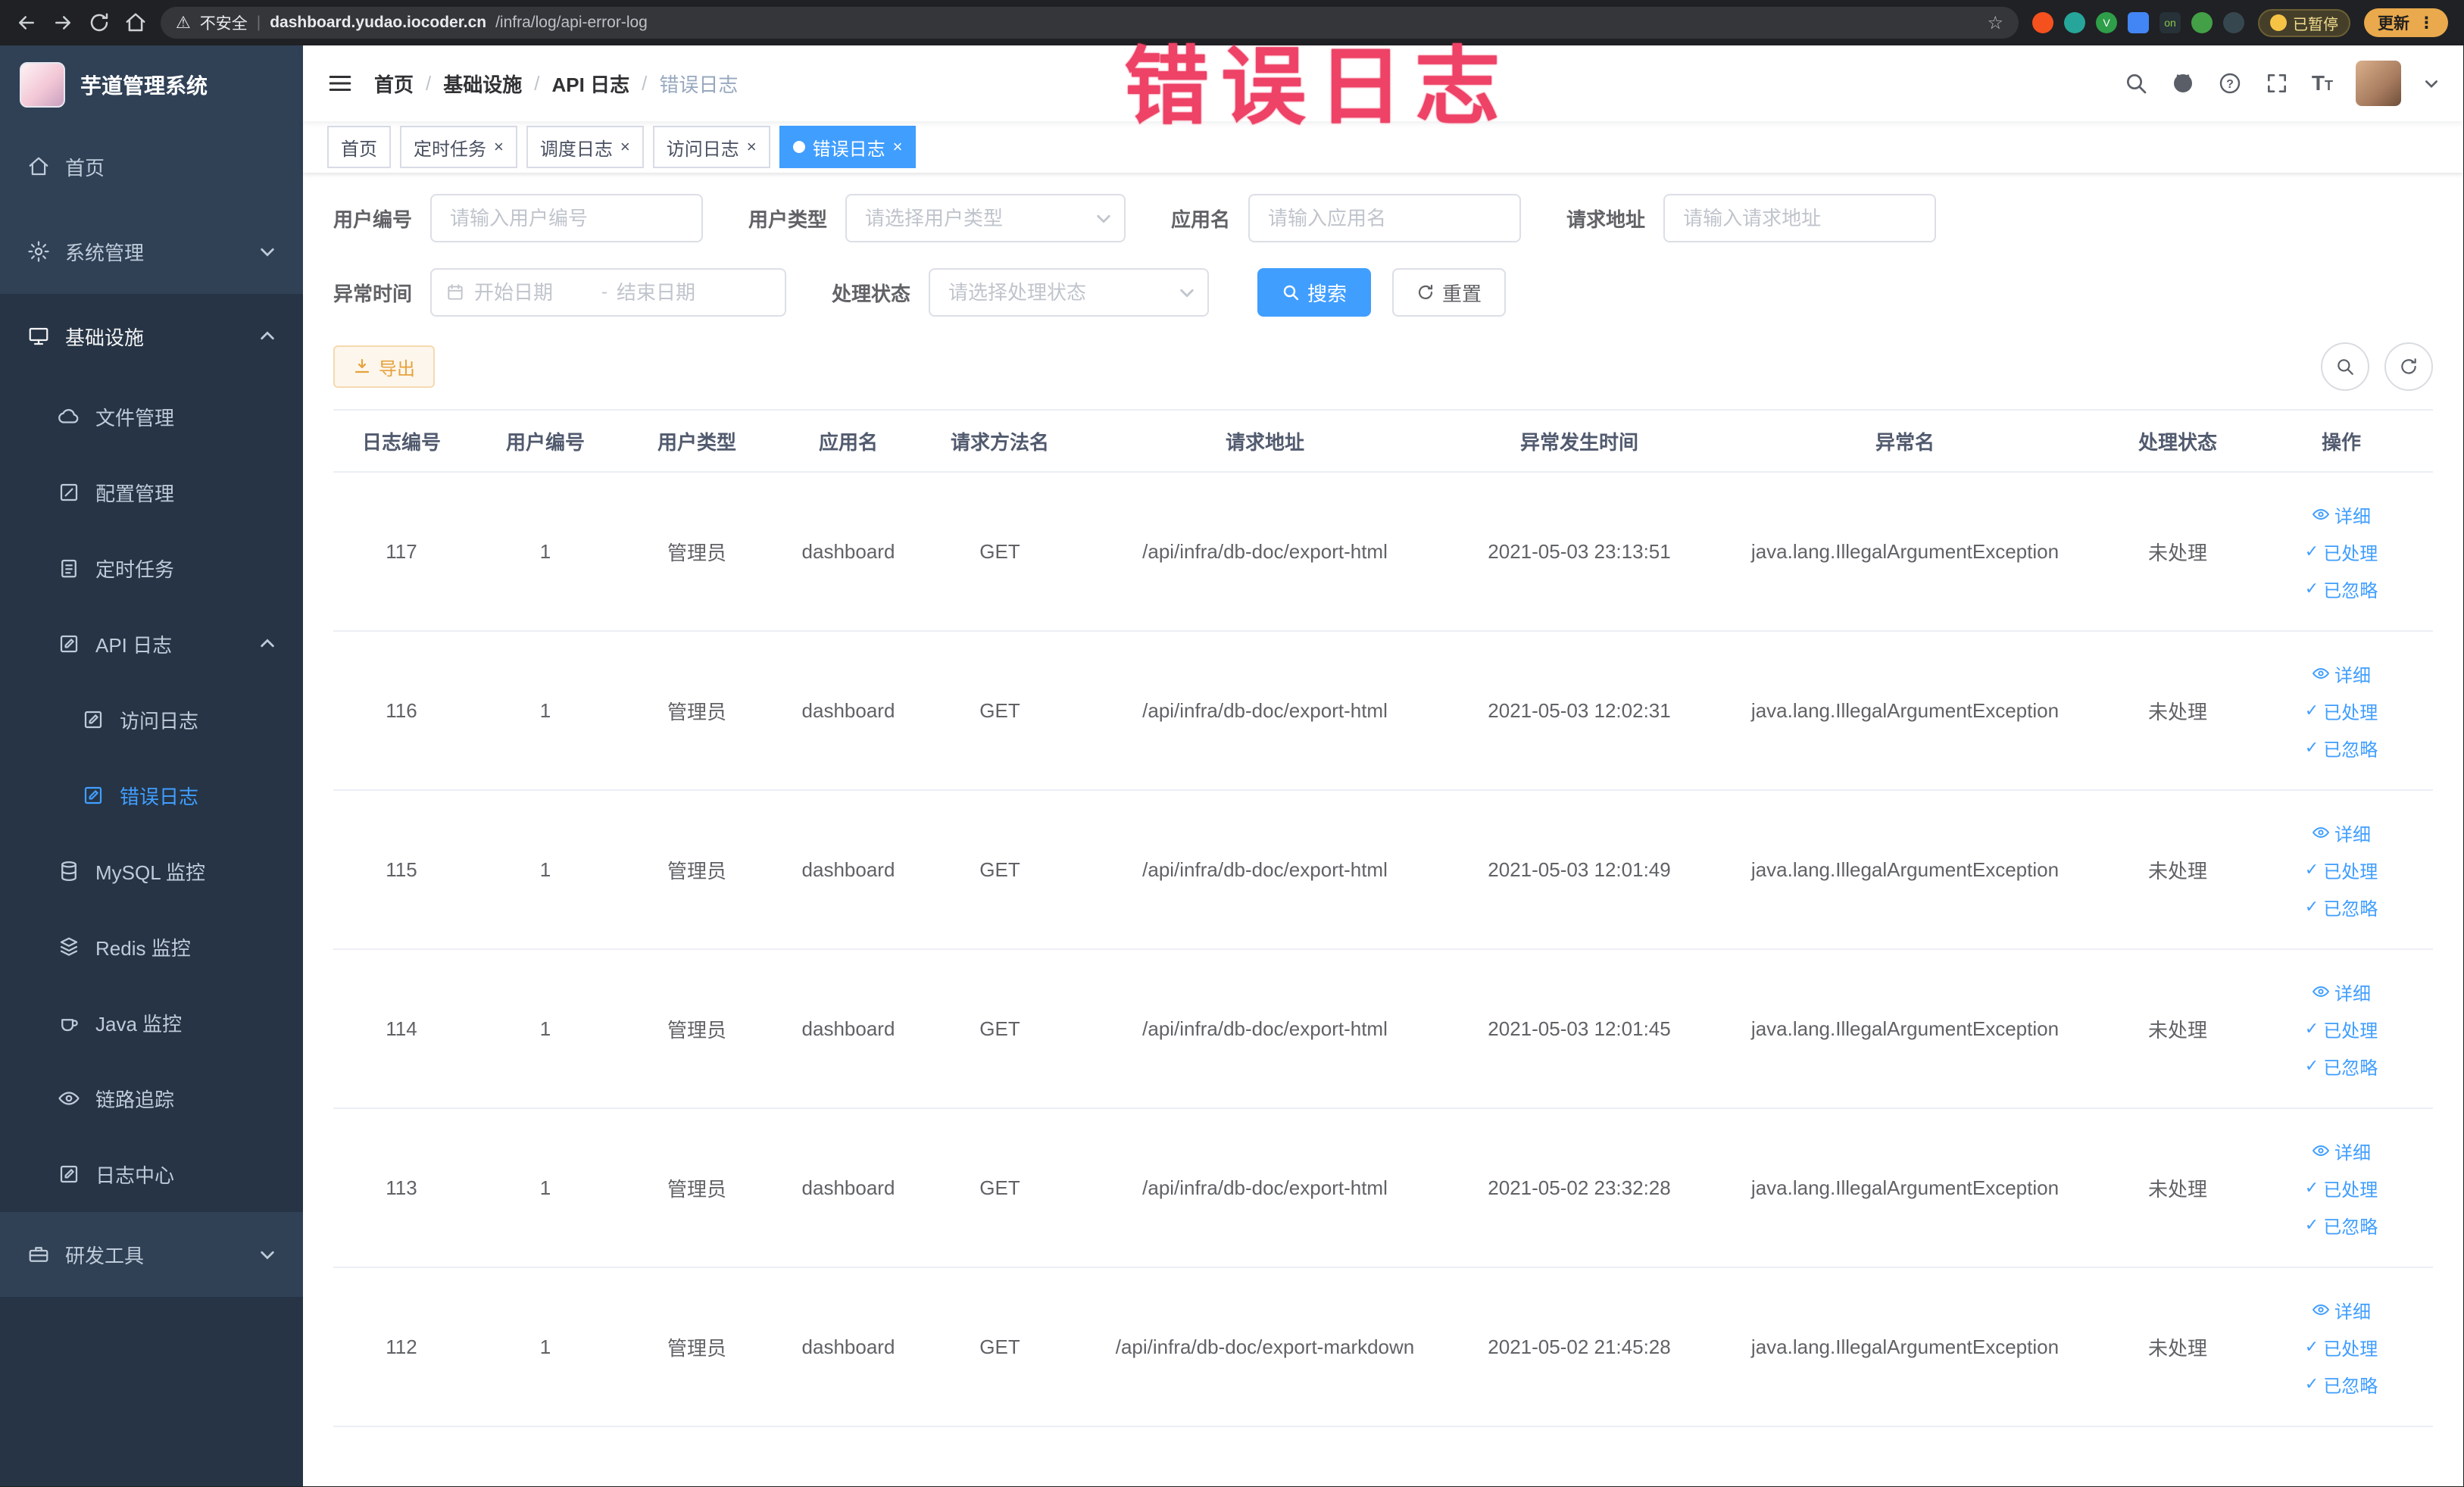 This screenshot has width=2464, height=1487. I want to click on forward-icon, so click(63, 22).